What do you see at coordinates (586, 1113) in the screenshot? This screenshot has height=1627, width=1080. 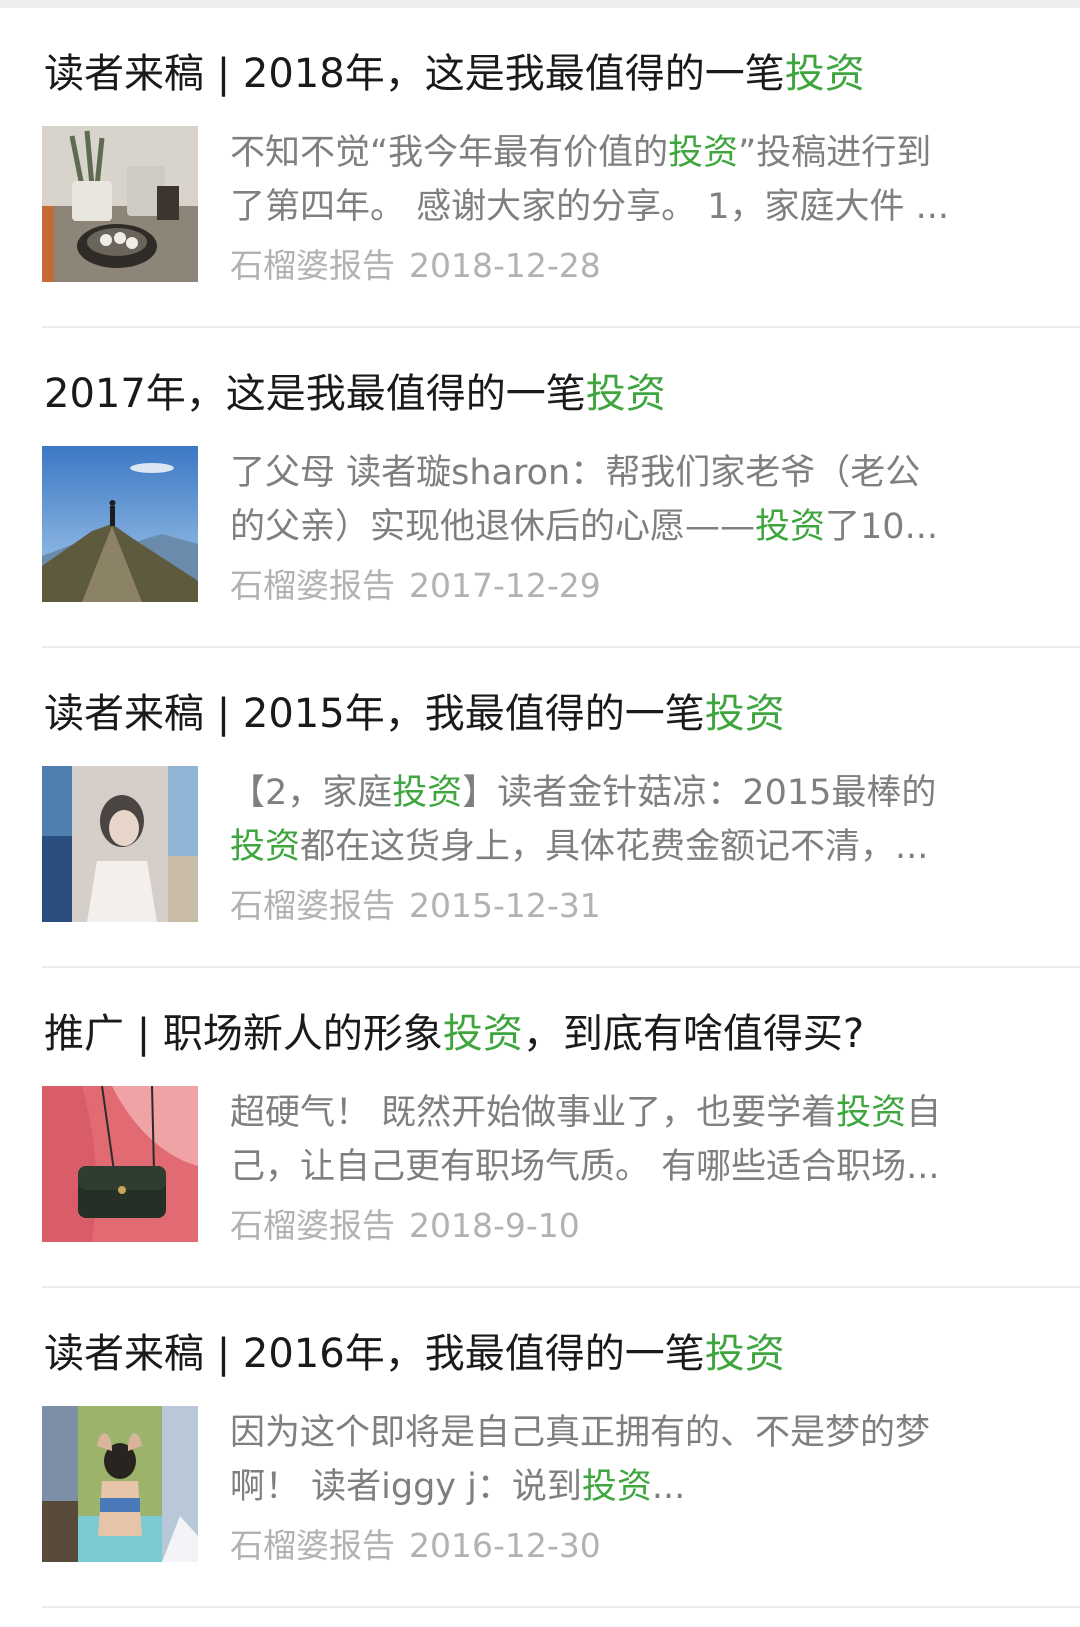 I see `digest-line: 超硬气！ 既然开始做事业了，也要学着投资自` at bounding box center [586, 1113].